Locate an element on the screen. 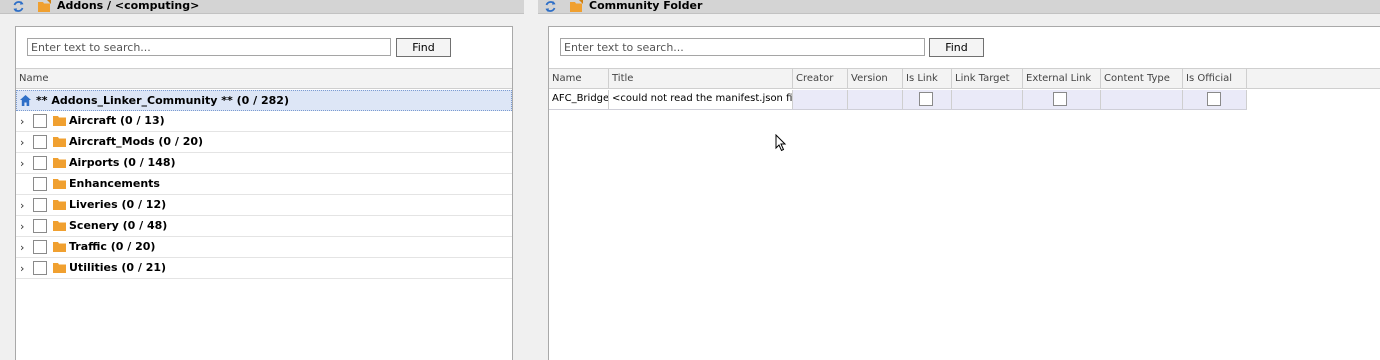 This screenshot has height=360, width=1380. tree-root-label: ** Addons_Linker_Community ** (0 / 282) is located at coordinates (162, 100).